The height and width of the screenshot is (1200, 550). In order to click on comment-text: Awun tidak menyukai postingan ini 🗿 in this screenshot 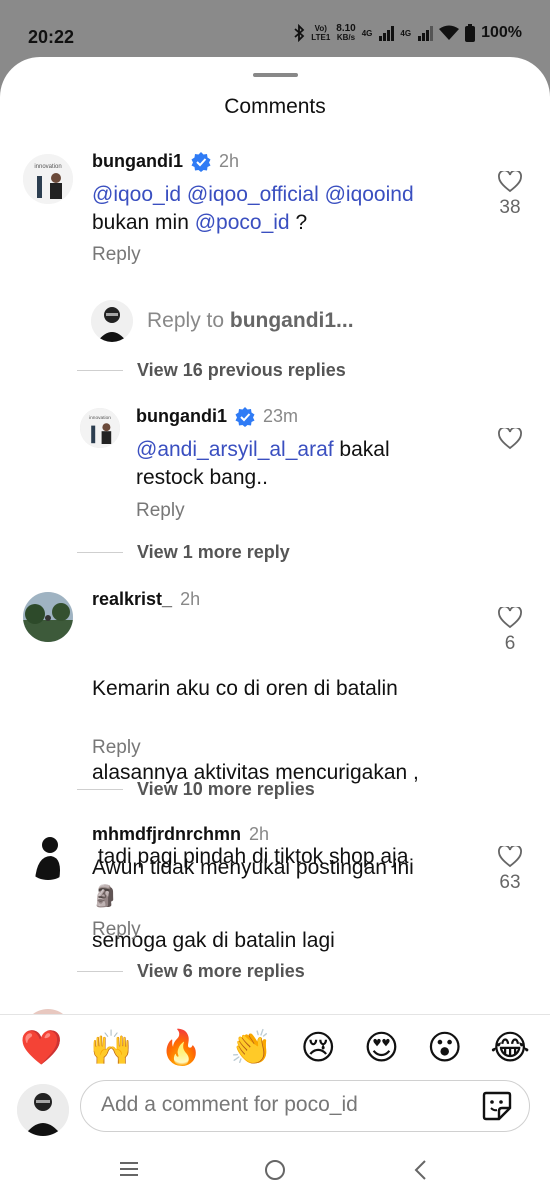, I will do `click(287, 882)`.